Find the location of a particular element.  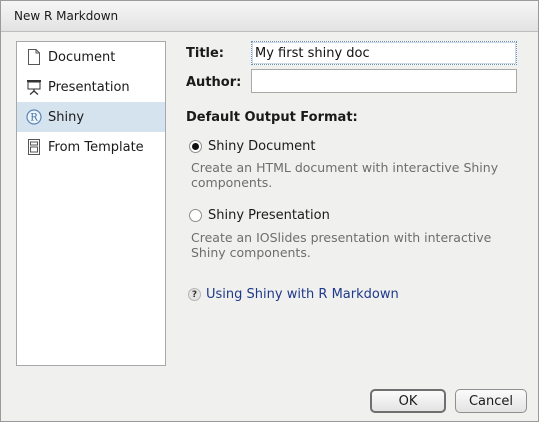

sidebar-item-label: Document is located at coordinates (82, 57).